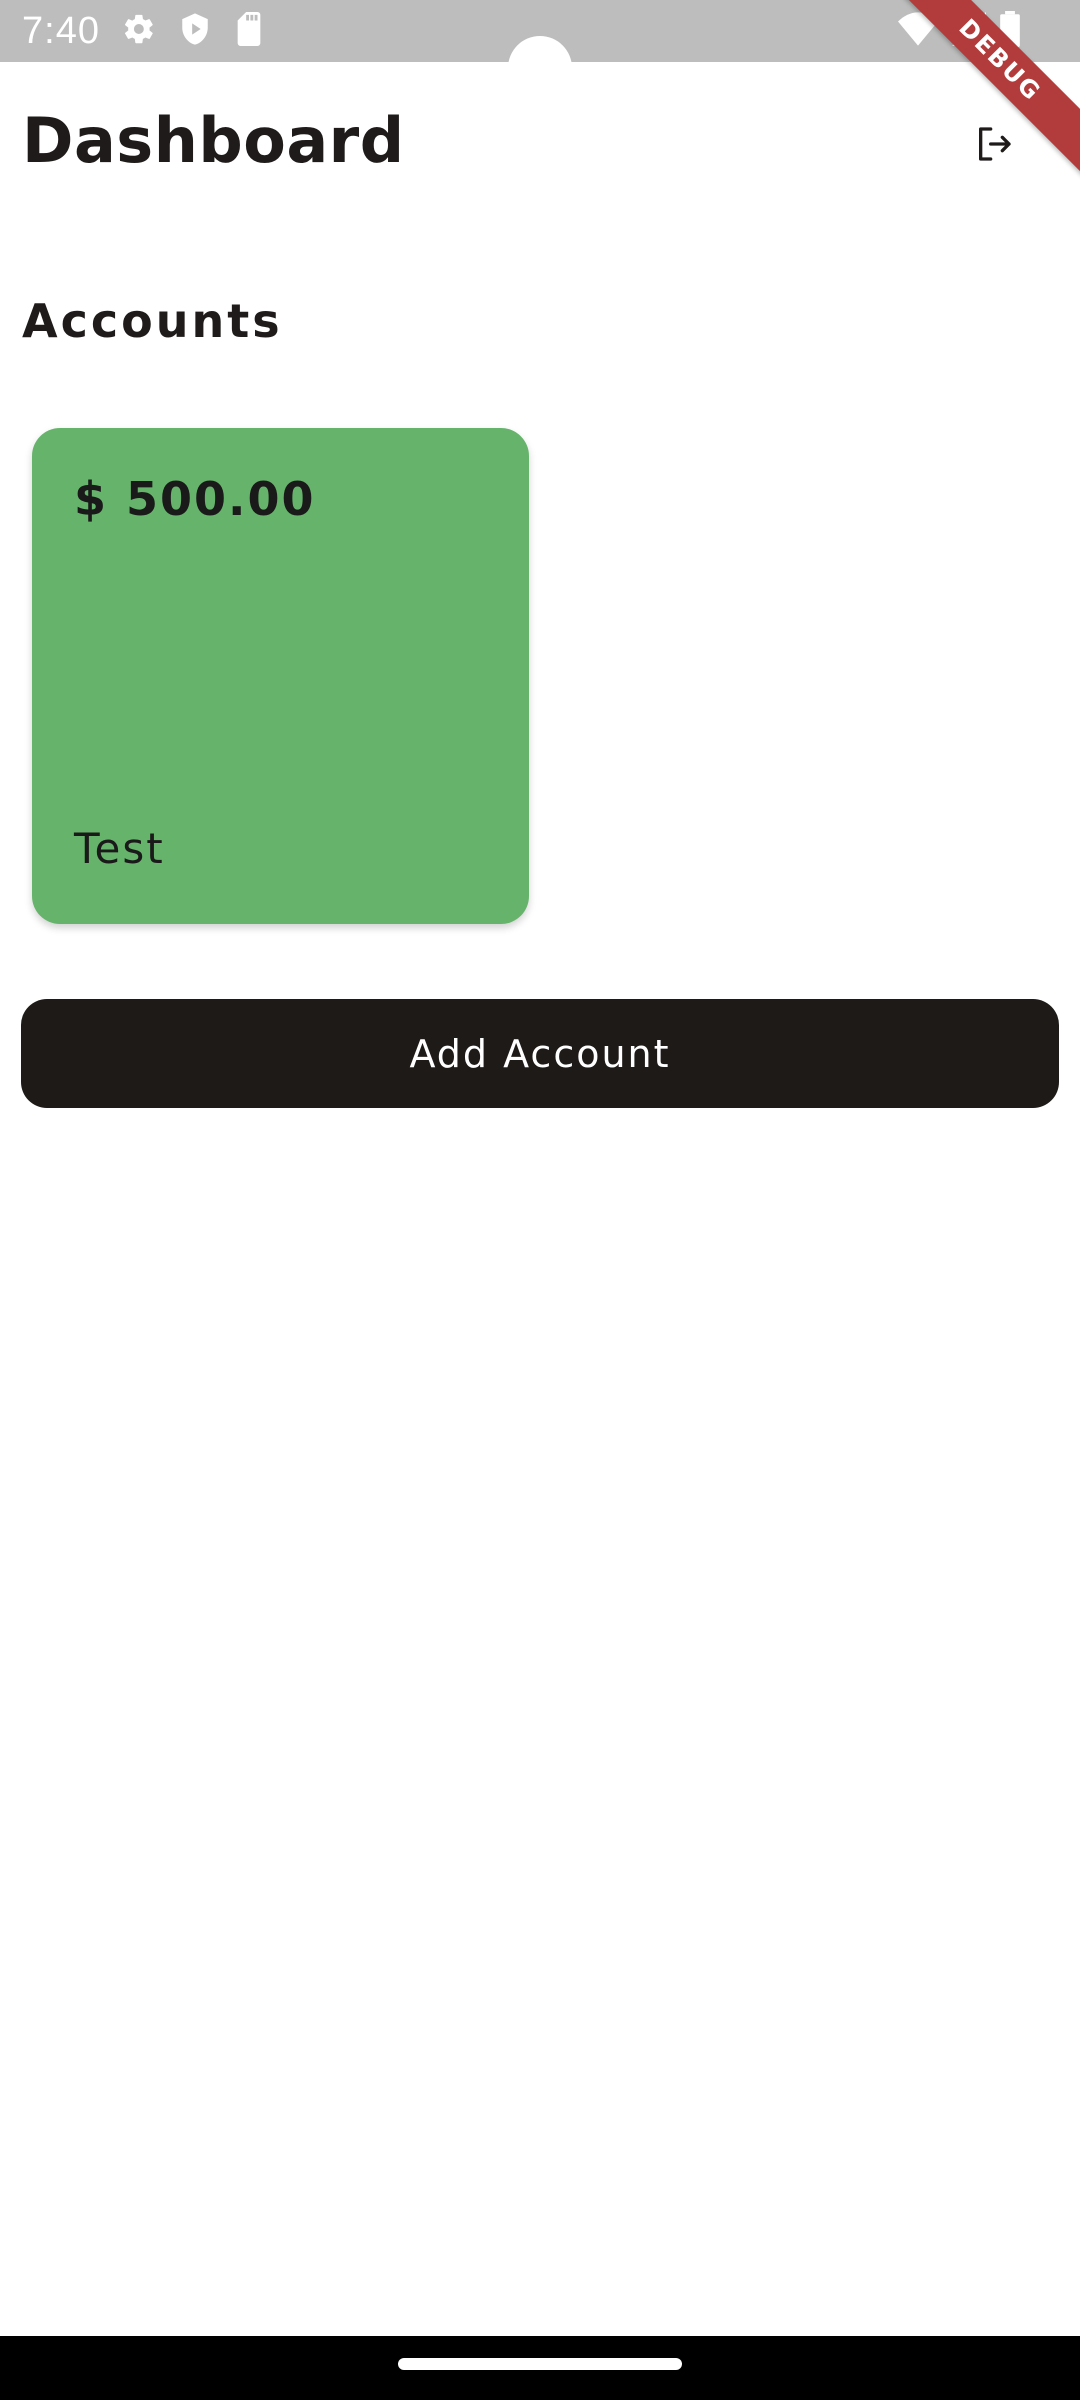 This screenshot has width=1080, height=2400. What do you see at coordinates (61, 30) in the screenshot?
I see `status-time: 7:40` at bounding box center [61, 30].